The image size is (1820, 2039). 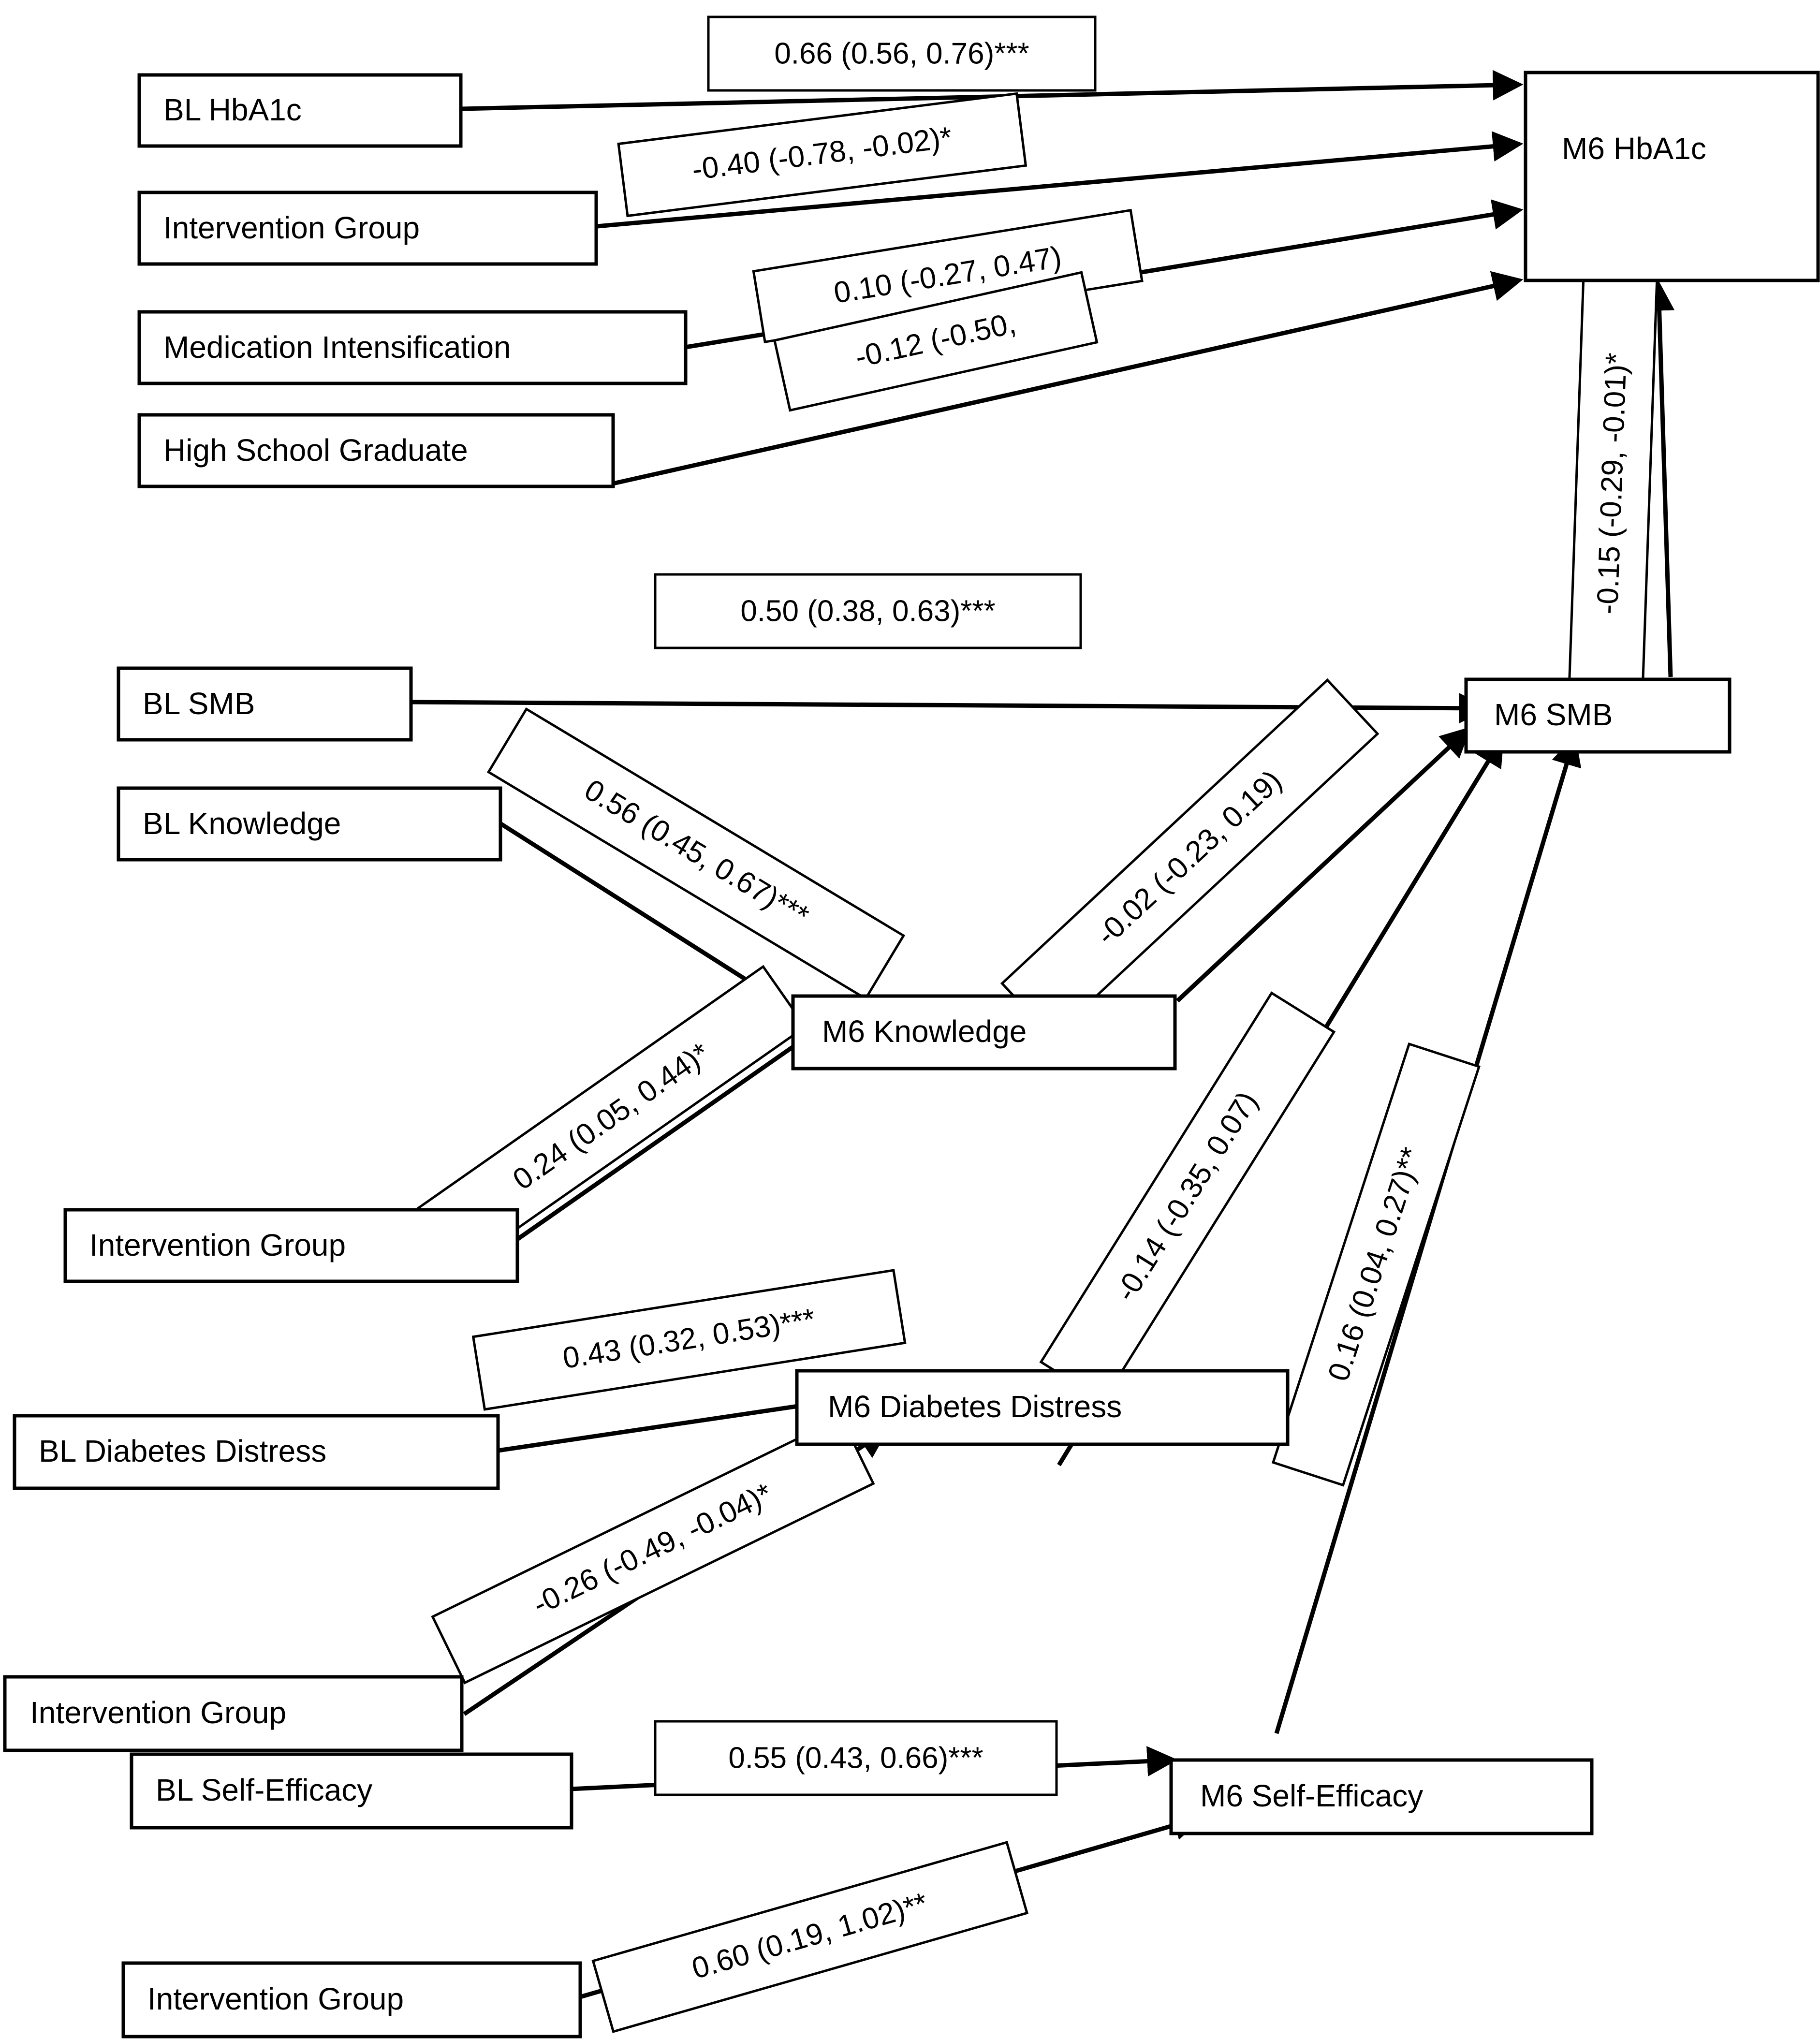 I want to click on node-intervention-group-3: Intervention Group, so click(x=233, y=1713).